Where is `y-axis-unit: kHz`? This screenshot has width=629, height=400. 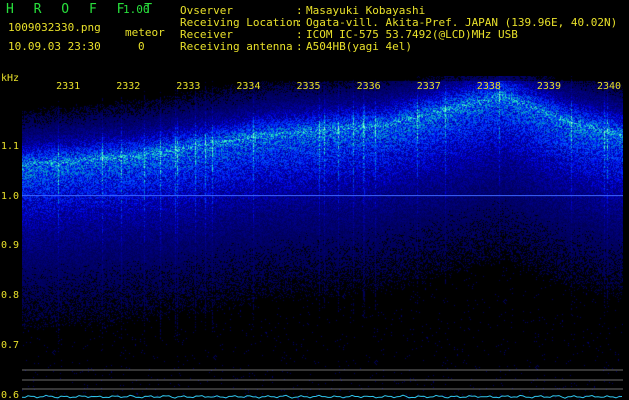
y-axis-unit: kHz is located at coordinates (10, 78).